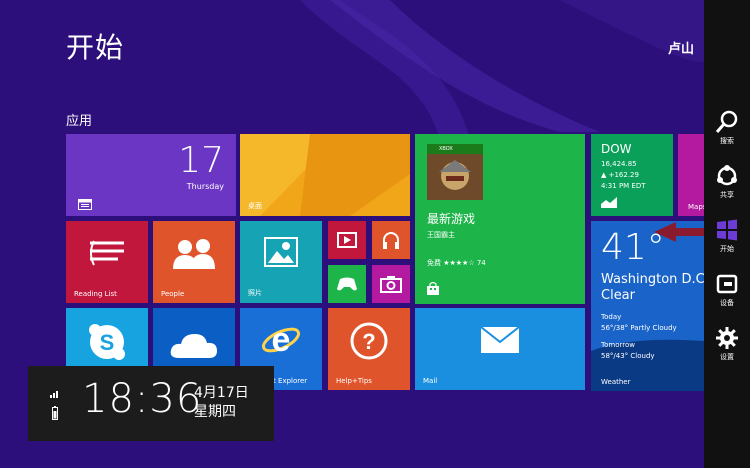 Image resolution: width=750 pixels, height=468 pixels. What do you see at coordinates (107, 254) in the screenshot?
I see `reading-list-icon` at bounding box center [107, 254].